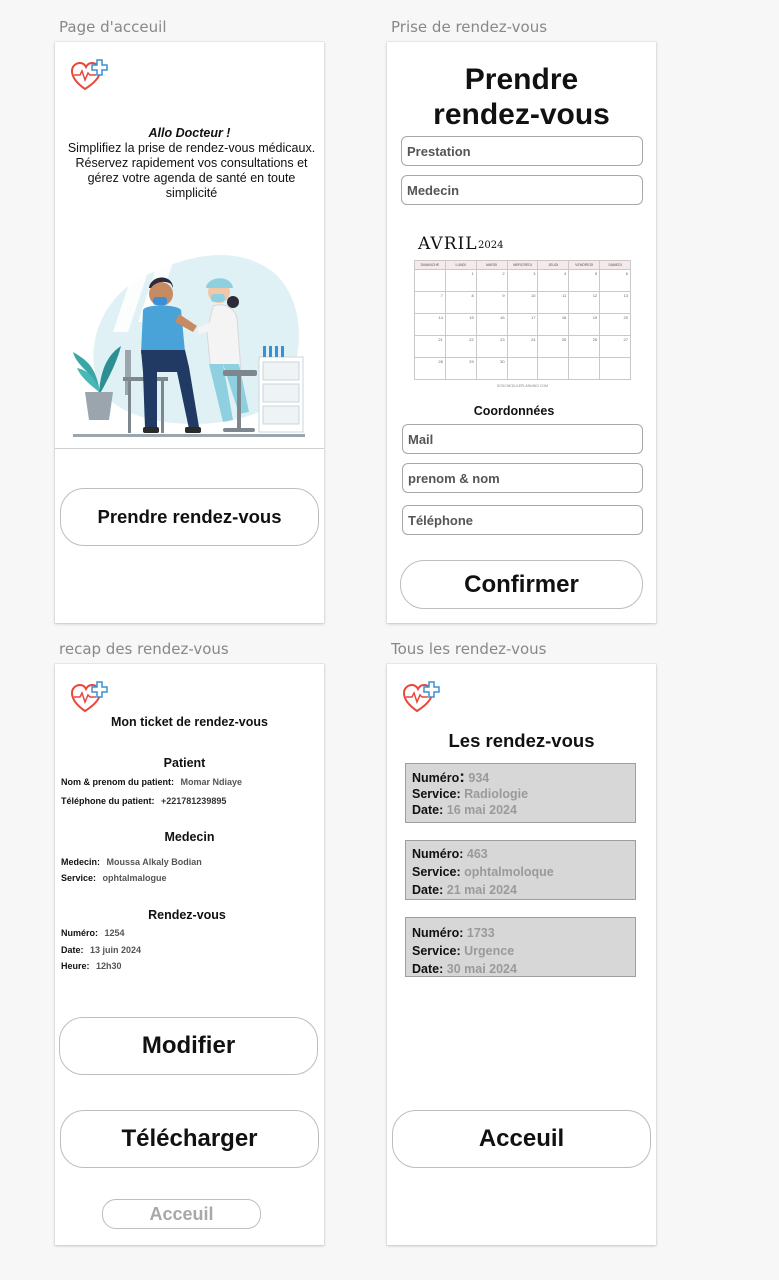 Image resolution: width=779 pixels, height=1280 pixels. What do you see at coordinates (113, 27) in the screenshot?
I see `frame-label-home: Page d'acceuil` at bounding box center [113, 27].